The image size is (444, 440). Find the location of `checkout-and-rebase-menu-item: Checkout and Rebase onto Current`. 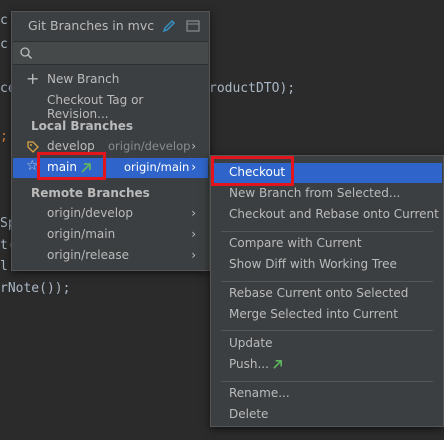

checkout-and-rebase-menu-item: Checkout and Rebase onto Current is located at coordinates (327, 215).